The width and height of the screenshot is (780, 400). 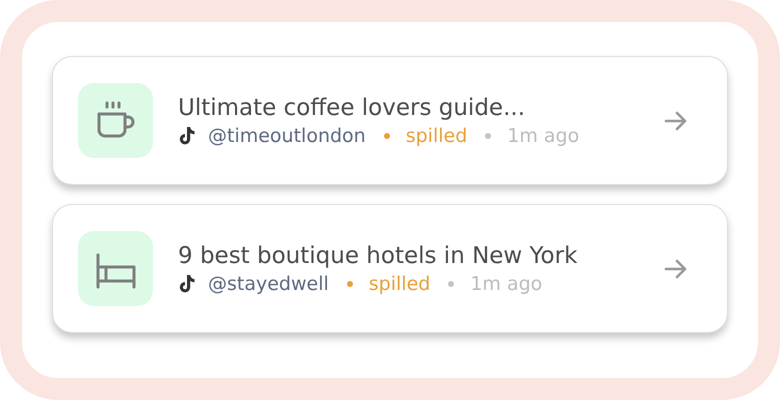 I want to click on card-title: 9 best boutique hotels in New York, so click(x=378, y=255).